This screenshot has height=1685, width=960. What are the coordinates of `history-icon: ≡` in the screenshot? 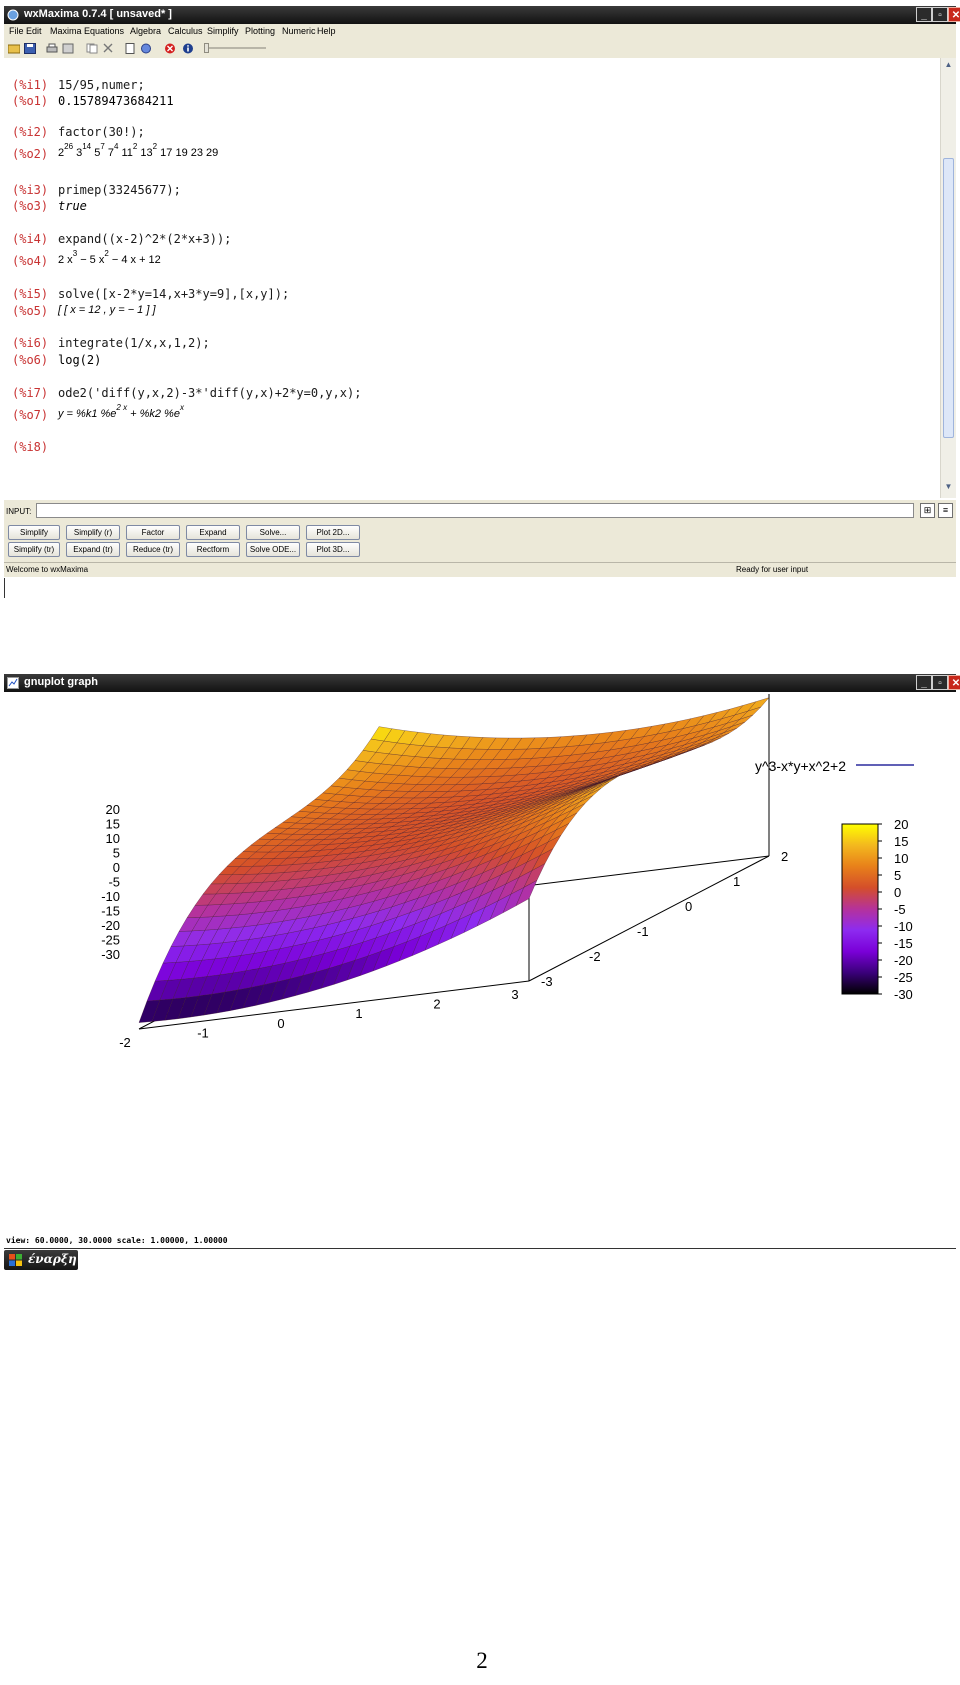 It's located at (945, 510).